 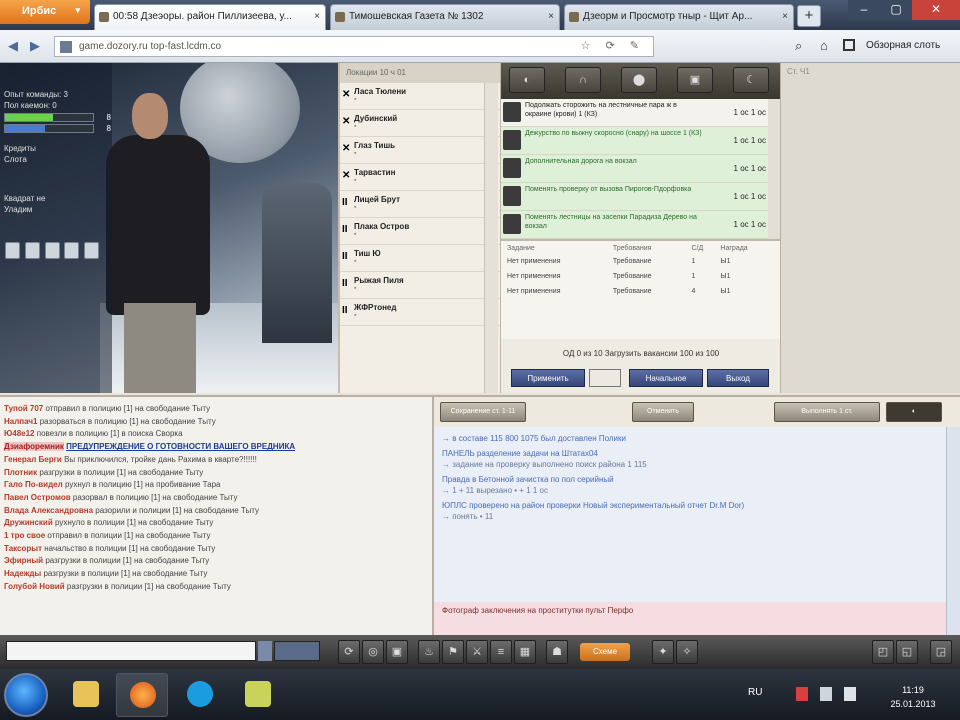 I want to click on location-list-scrollbar, so click(x=491, y=238).